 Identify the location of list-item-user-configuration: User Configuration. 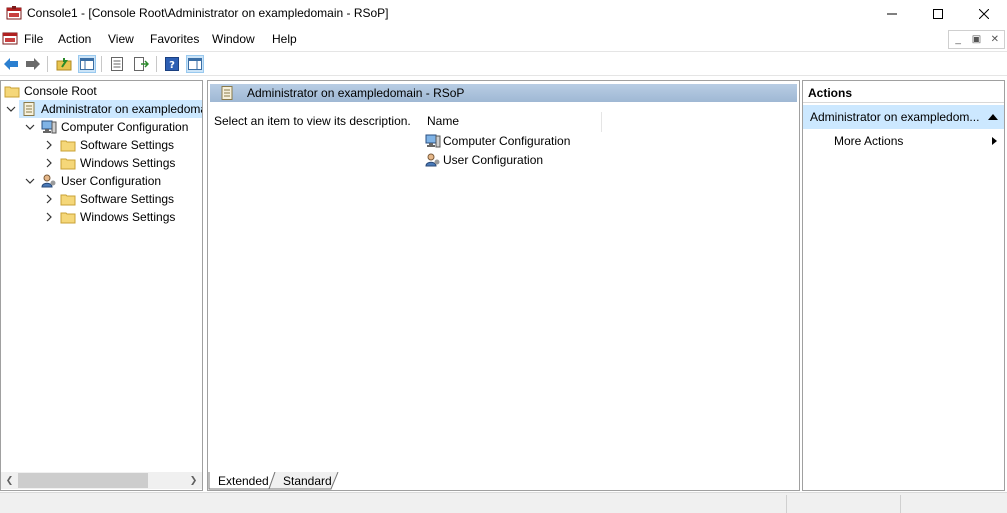
(484, 160).